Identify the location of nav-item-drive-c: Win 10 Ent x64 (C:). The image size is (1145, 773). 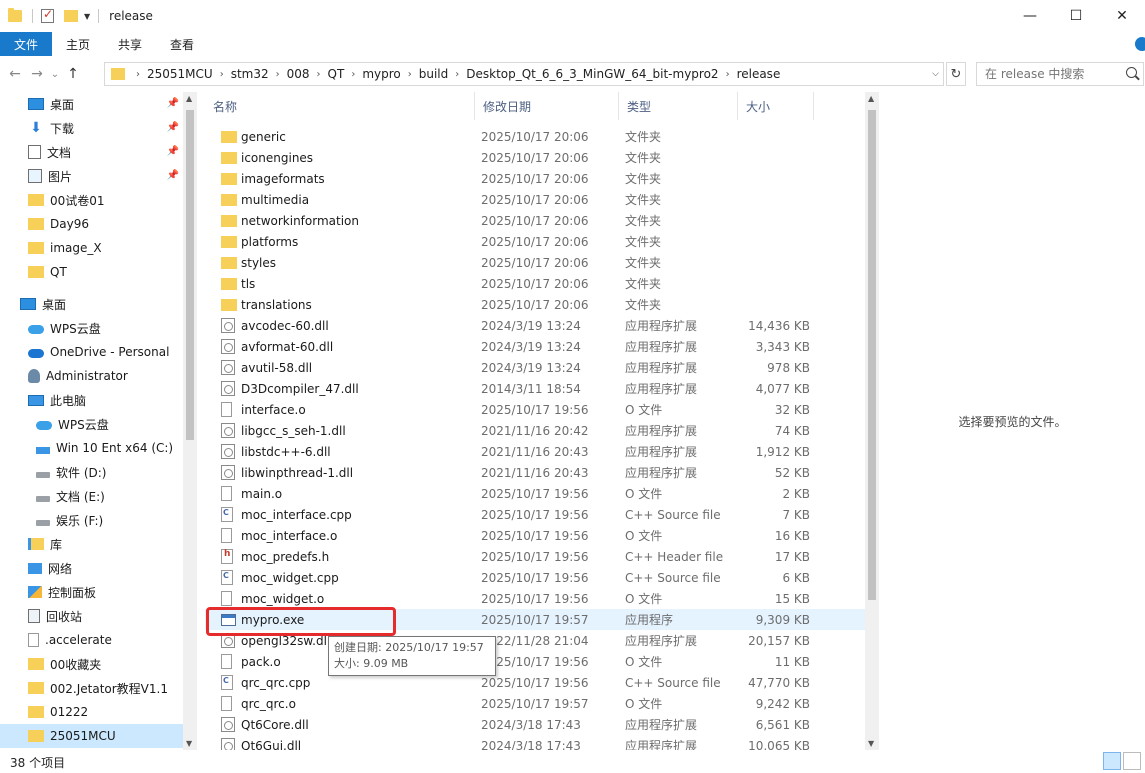
(98, 448).